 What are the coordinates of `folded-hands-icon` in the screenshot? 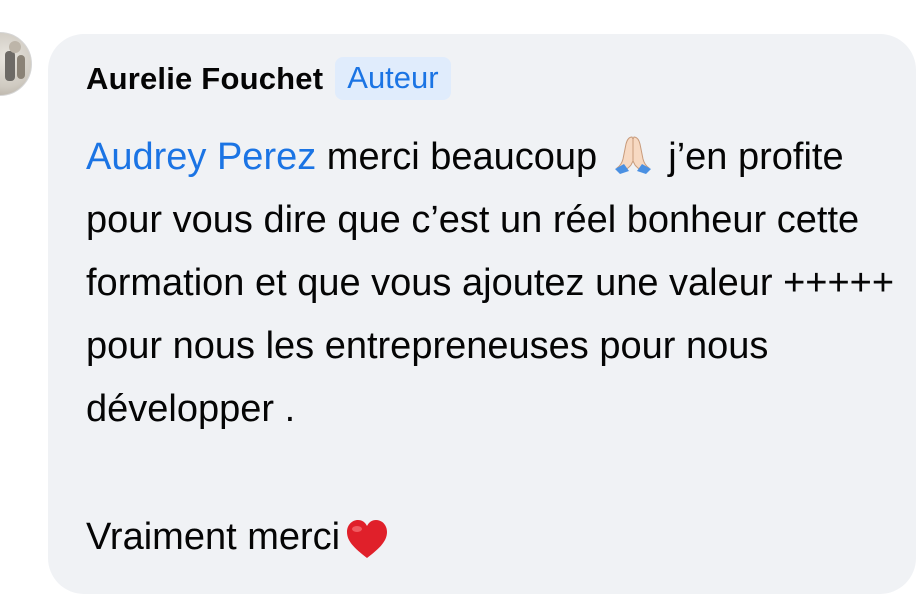 It's located at (633, 153).